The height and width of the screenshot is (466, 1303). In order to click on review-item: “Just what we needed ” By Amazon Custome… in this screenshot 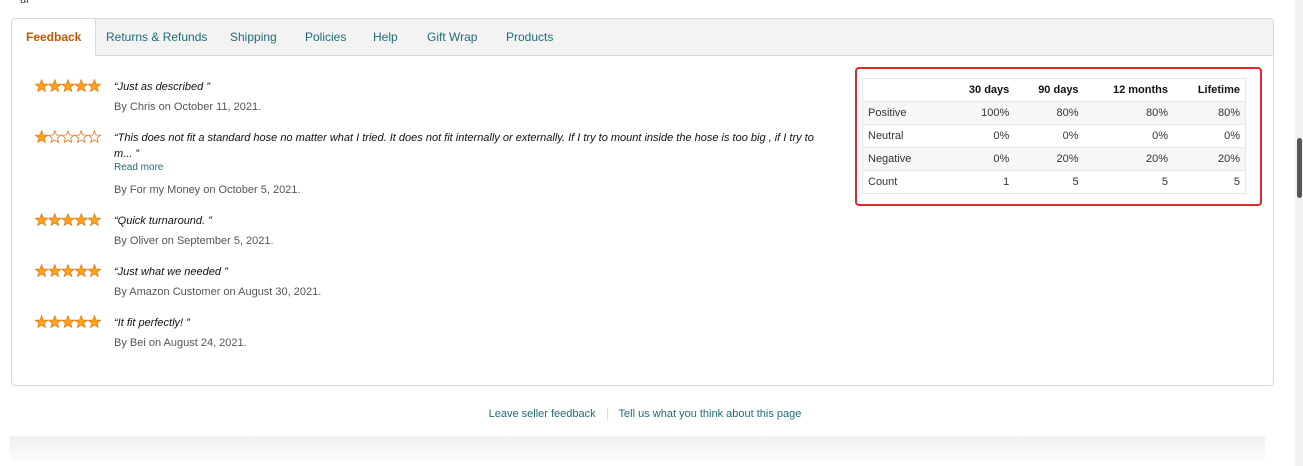, I will do `click(430, 284)`.